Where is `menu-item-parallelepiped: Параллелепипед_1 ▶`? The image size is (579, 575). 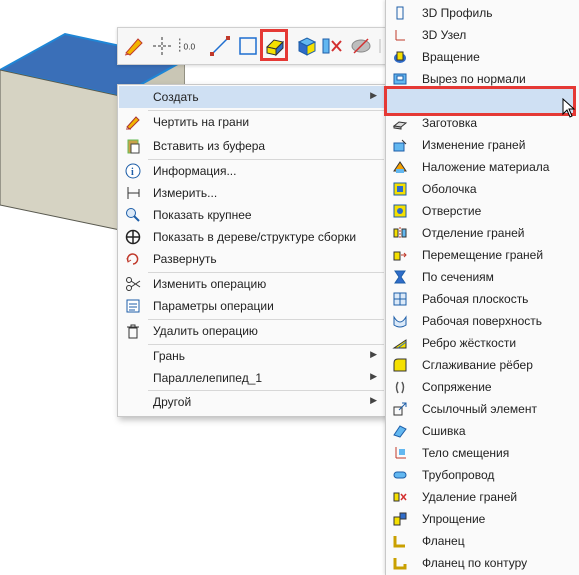 menu-item-parallelepiped: Параллелепипед_1 ▶ is located at coordinates (252, 378).